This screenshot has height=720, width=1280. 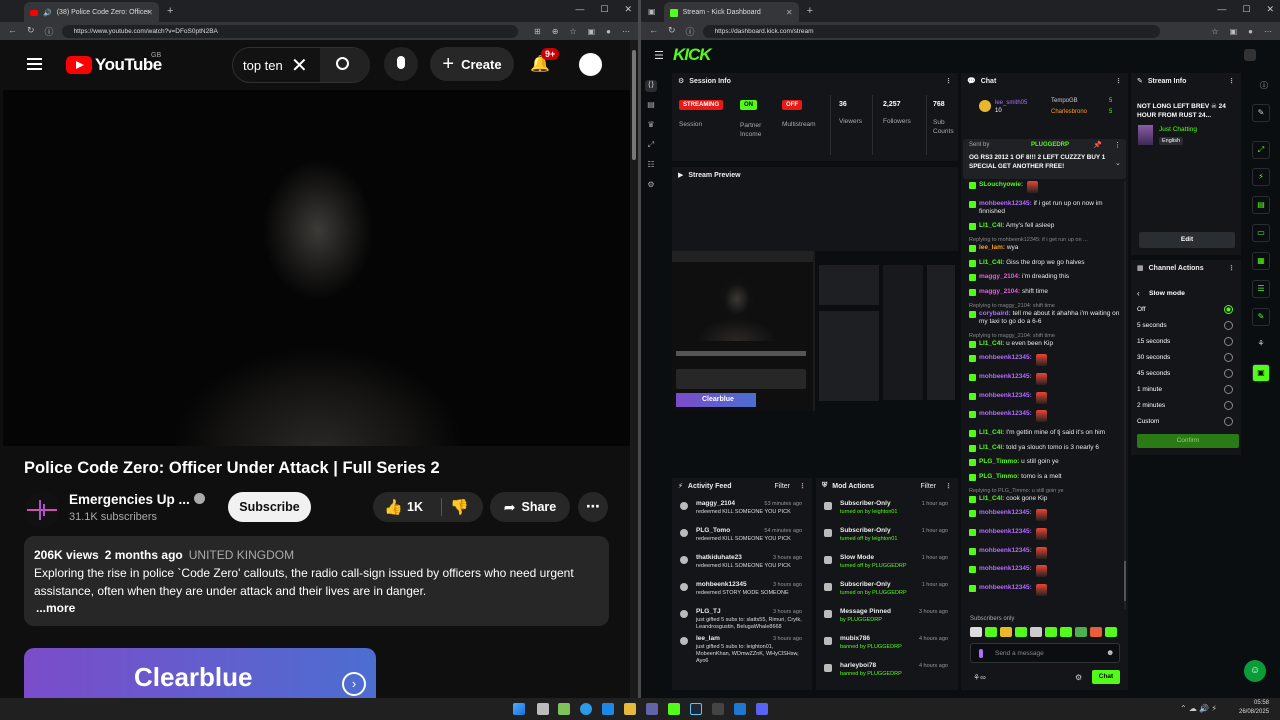 What do you see at coordinates (713, 530) in the screenshot?
I see `activity-username: PLG_Tomo` at bounding box center [713, 530].